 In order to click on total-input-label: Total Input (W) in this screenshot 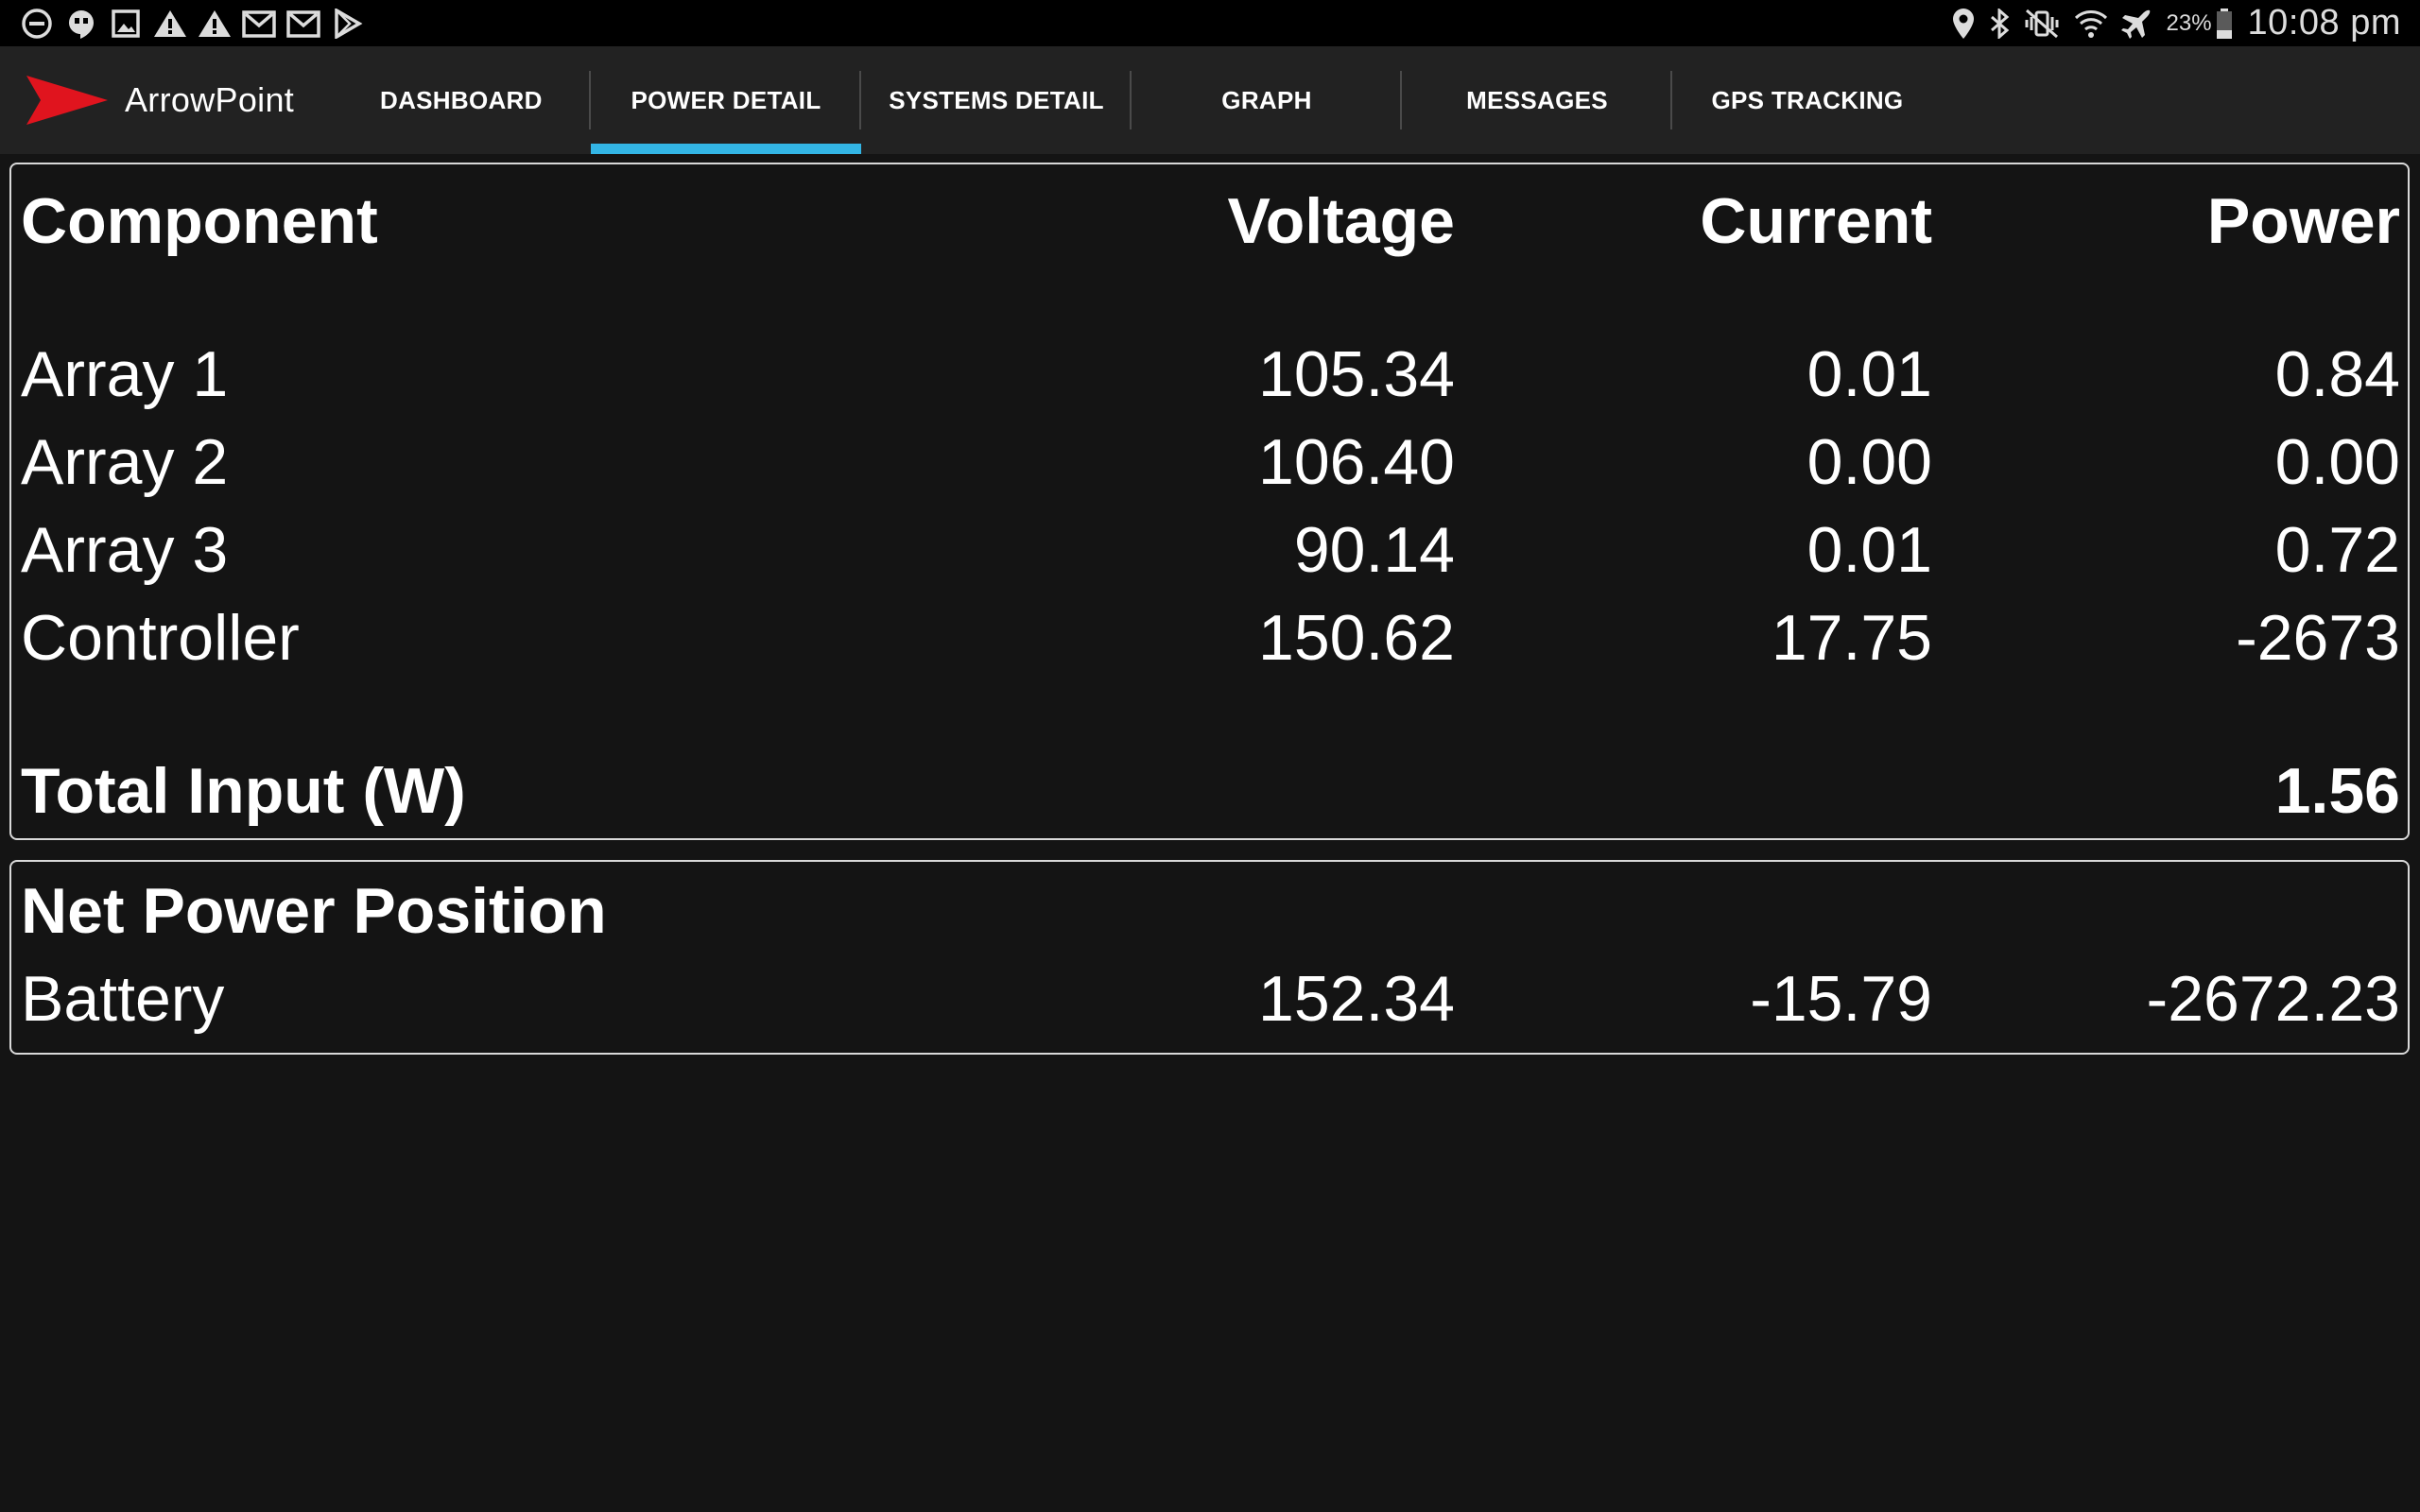, I will do `click(243, 791)`.